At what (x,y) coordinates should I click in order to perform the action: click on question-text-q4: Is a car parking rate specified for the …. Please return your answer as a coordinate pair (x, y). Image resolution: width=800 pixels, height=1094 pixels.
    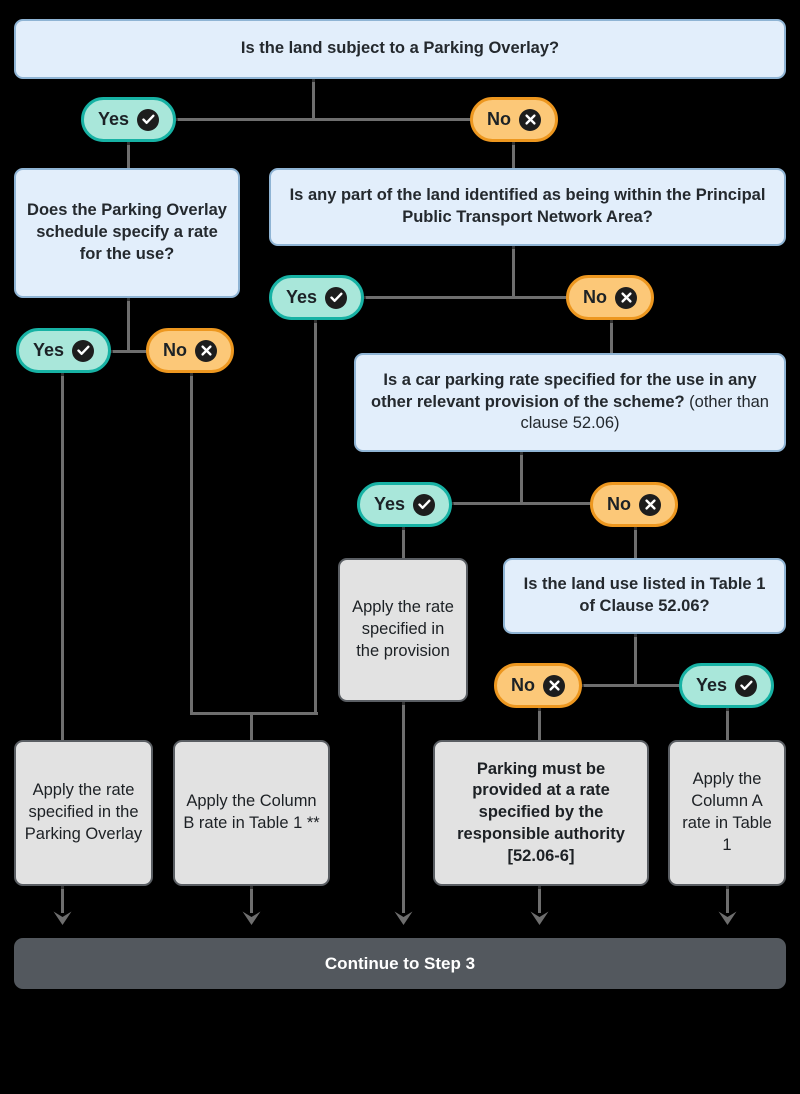
    Looking at the image, I should click on (570, 402).